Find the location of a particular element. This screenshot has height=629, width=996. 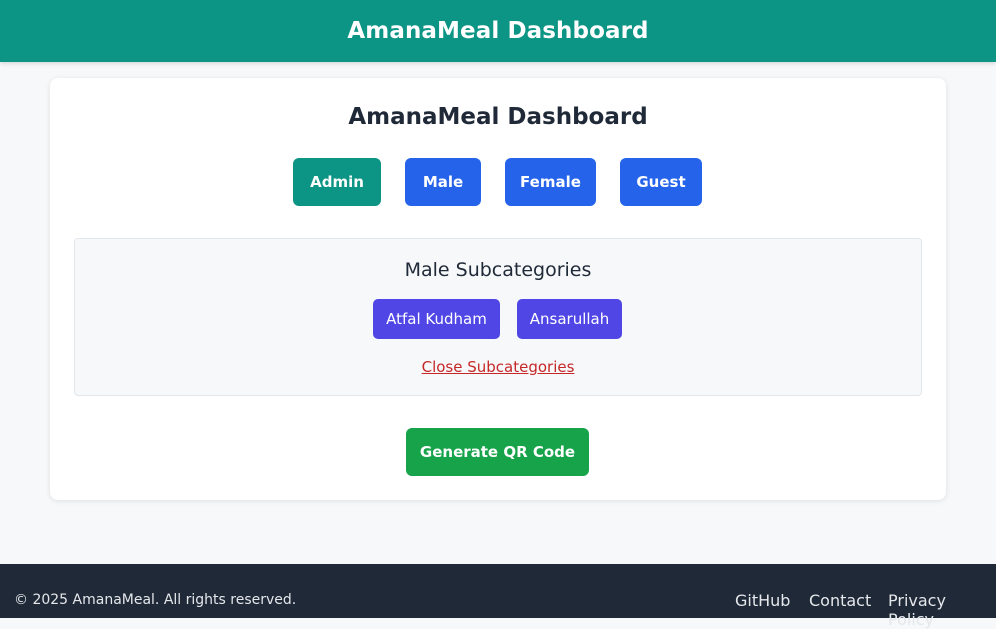

female-button: Female is located at coordinates (550, 182).